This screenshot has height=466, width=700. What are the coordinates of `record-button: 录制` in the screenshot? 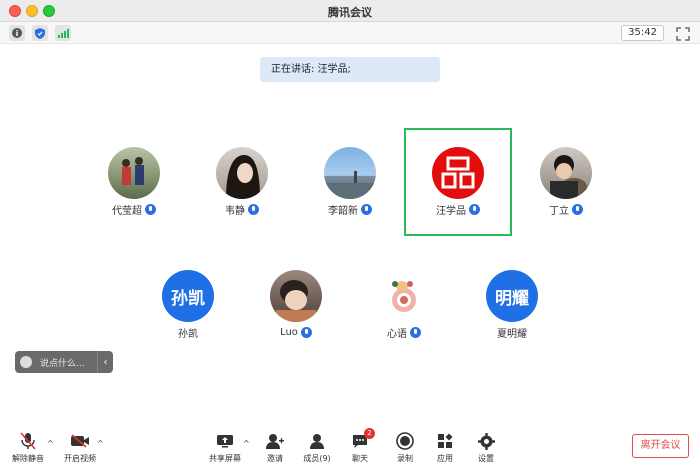 It's located at (405, 448).